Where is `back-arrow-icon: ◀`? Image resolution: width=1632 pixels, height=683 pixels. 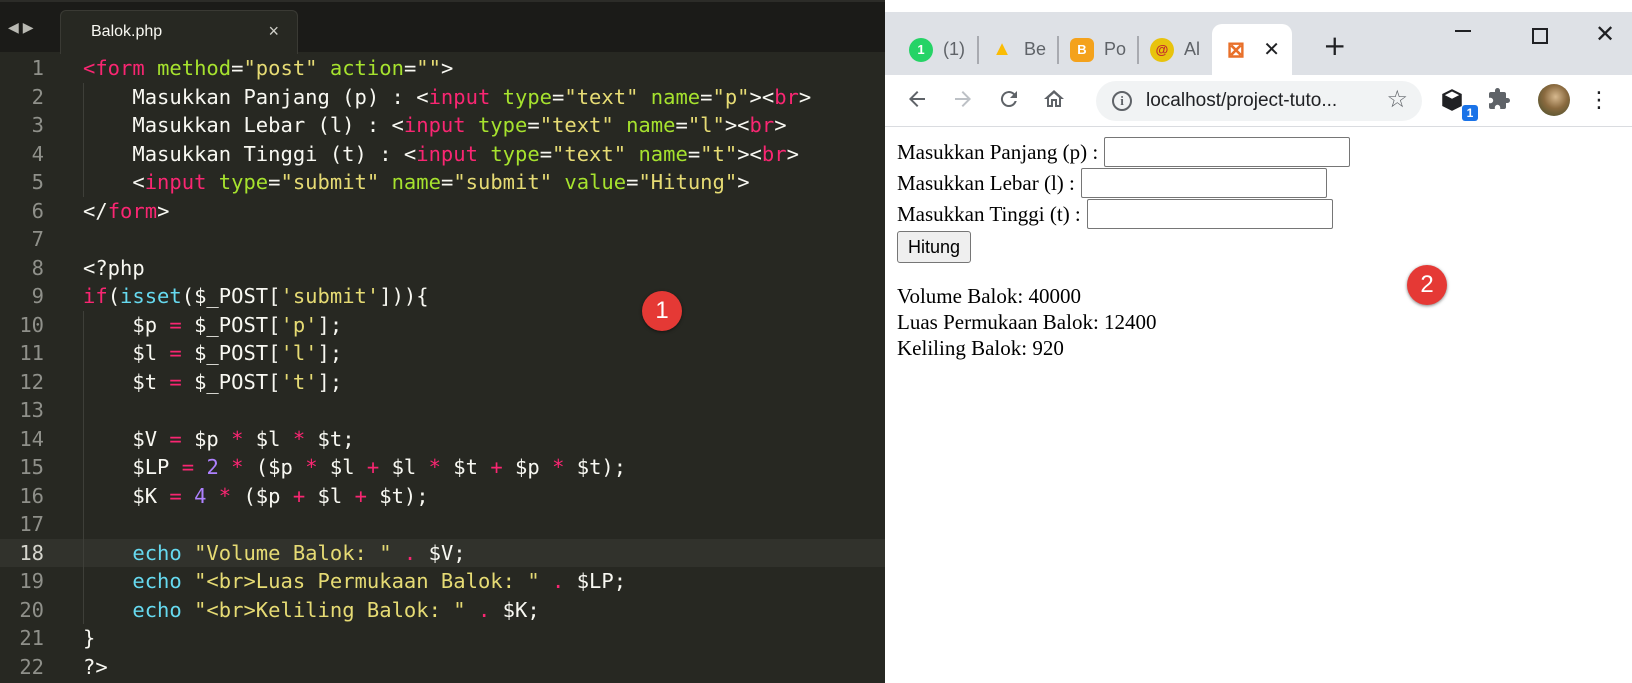 back-arrow-icon: ◀ is located at coordinates (15, 28).